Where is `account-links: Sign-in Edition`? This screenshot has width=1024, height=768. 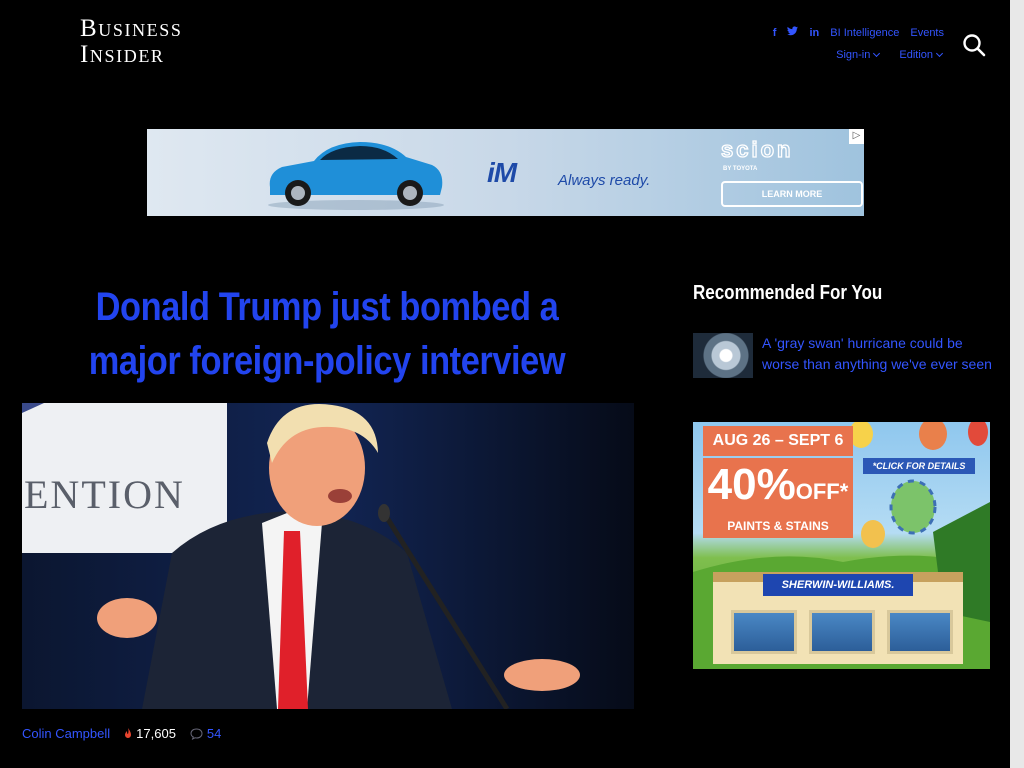
account-links: Sign-in Edition is located at coordinates (890, 55).